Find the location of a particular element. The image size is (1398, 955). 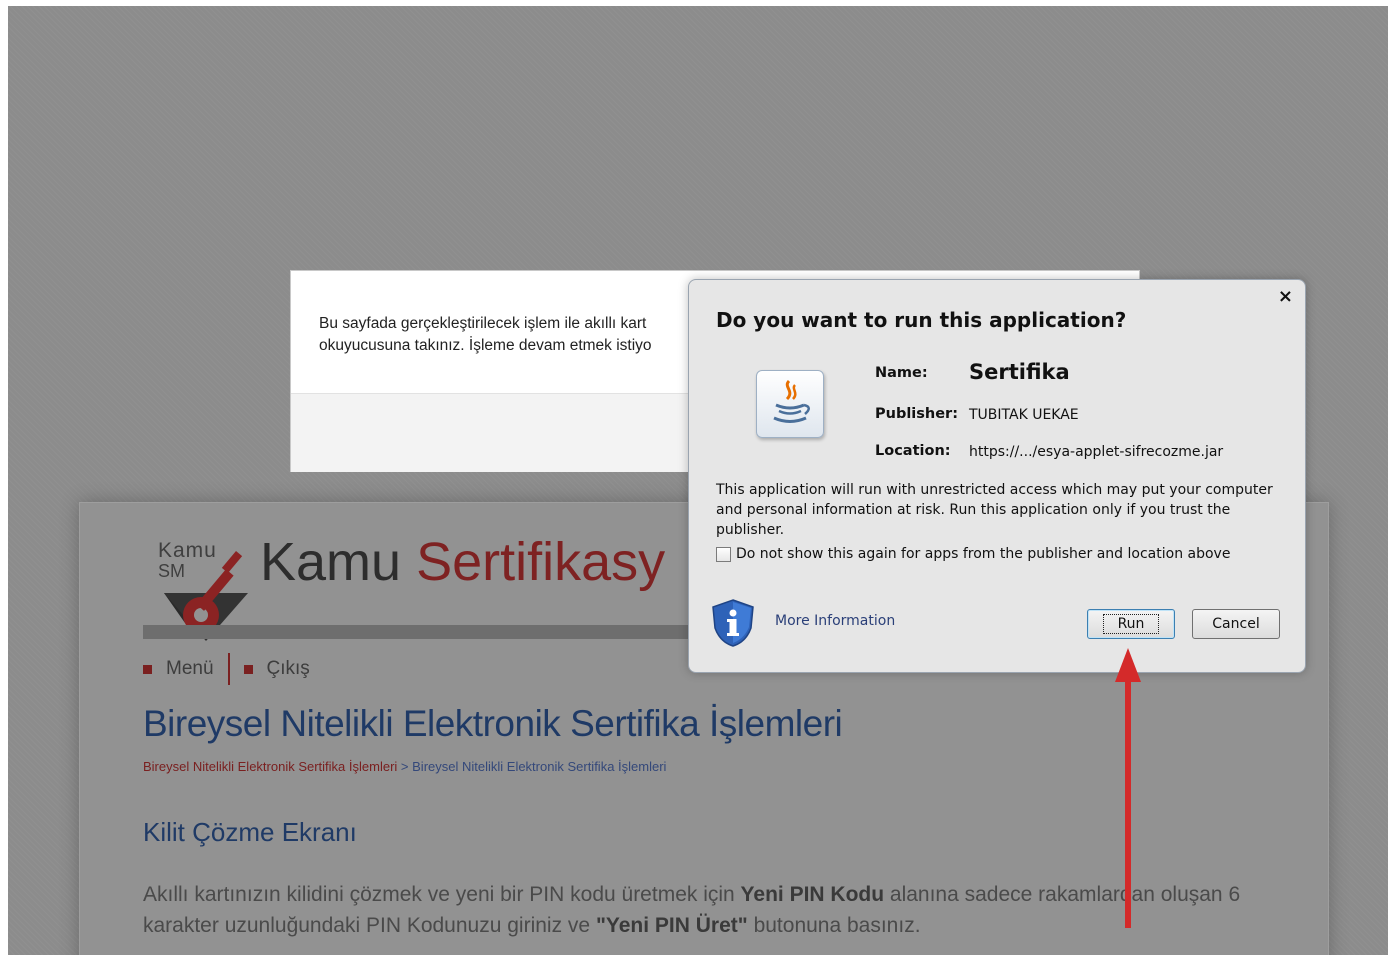

shield-info-icon is located at coordinates (733, 623).